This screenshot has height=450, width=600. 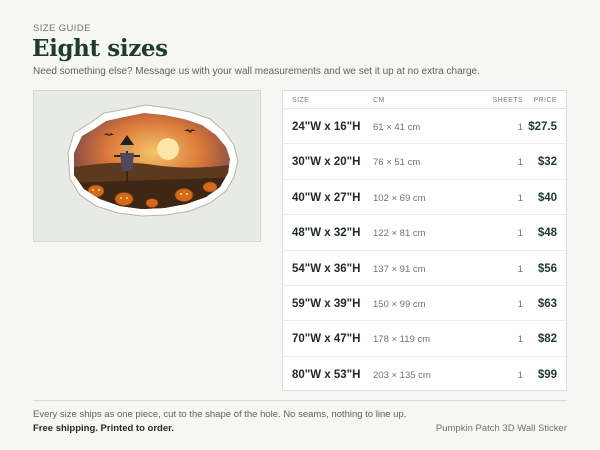 What do you see at coordinates (399, 304) in the screenshot?
I see `cm-cell: 150 × 99 cm` at bounding box center [399, 304].